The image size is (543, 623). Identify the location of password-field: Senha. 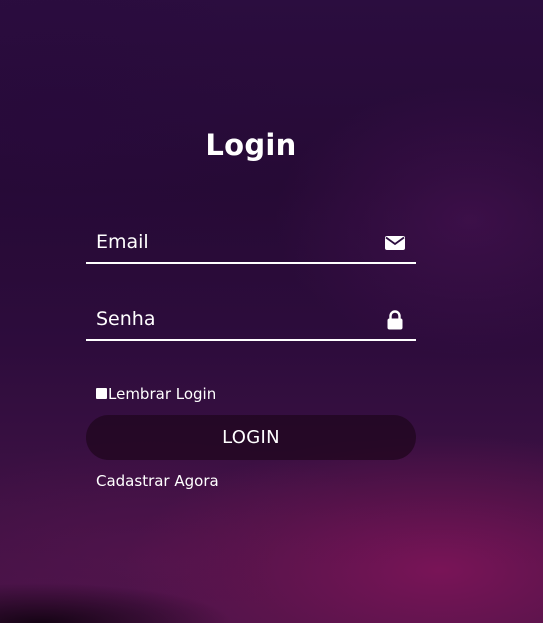
(251, 323).